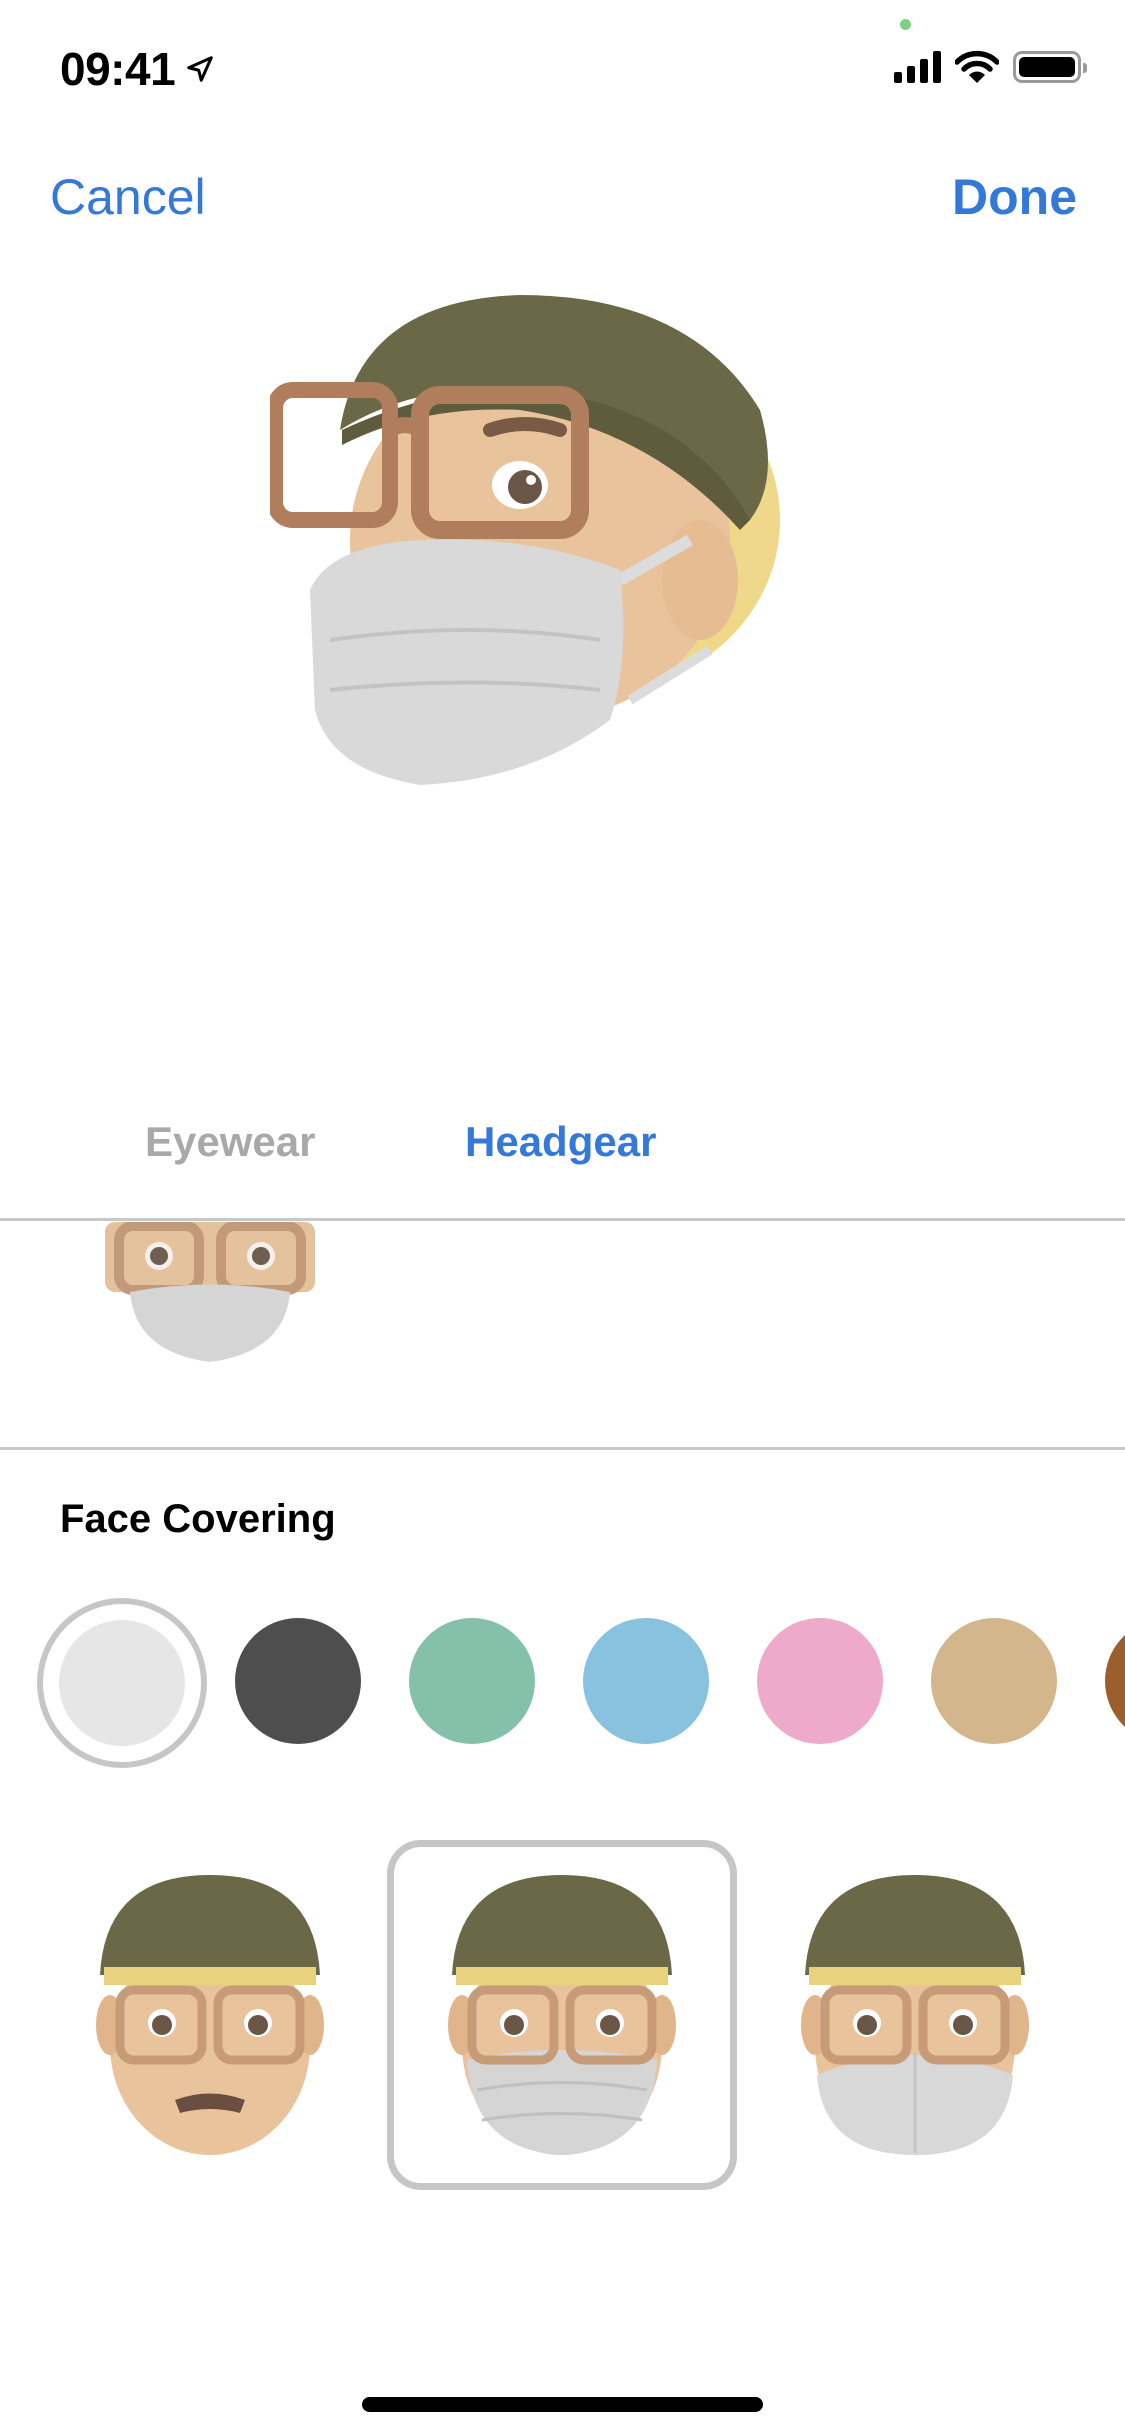 The image size is (1125, 2436). I want to click on status-icons, so click(990, 67).